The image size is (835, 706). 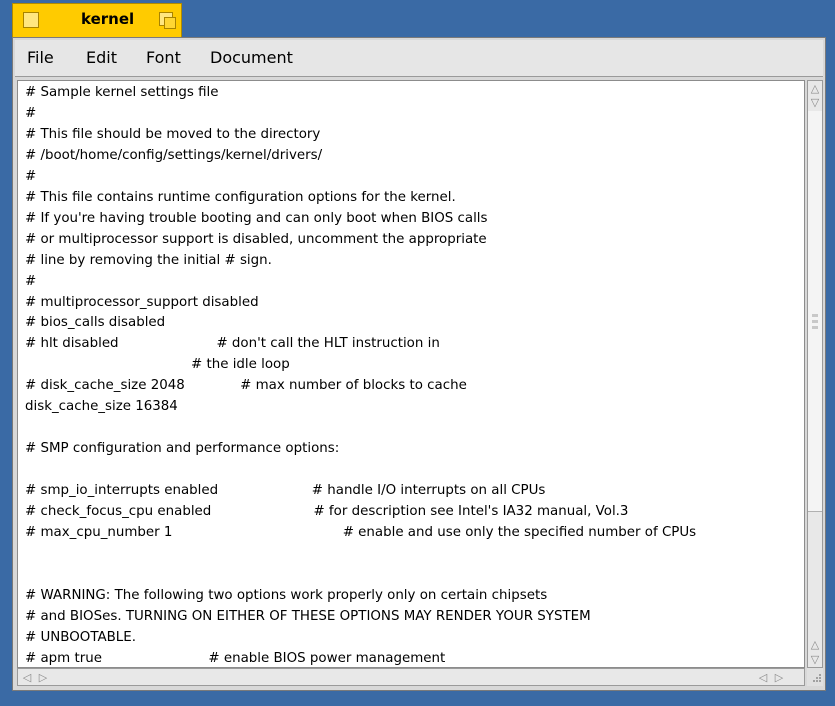 I want to click on text-line: # multiprocessor_support disabled, so click(x=142, y=302).